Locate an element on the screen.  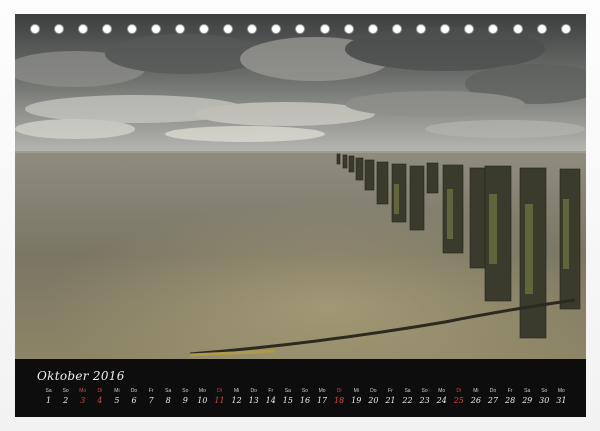
day-number: 9 is located at coordinates (185, 400).